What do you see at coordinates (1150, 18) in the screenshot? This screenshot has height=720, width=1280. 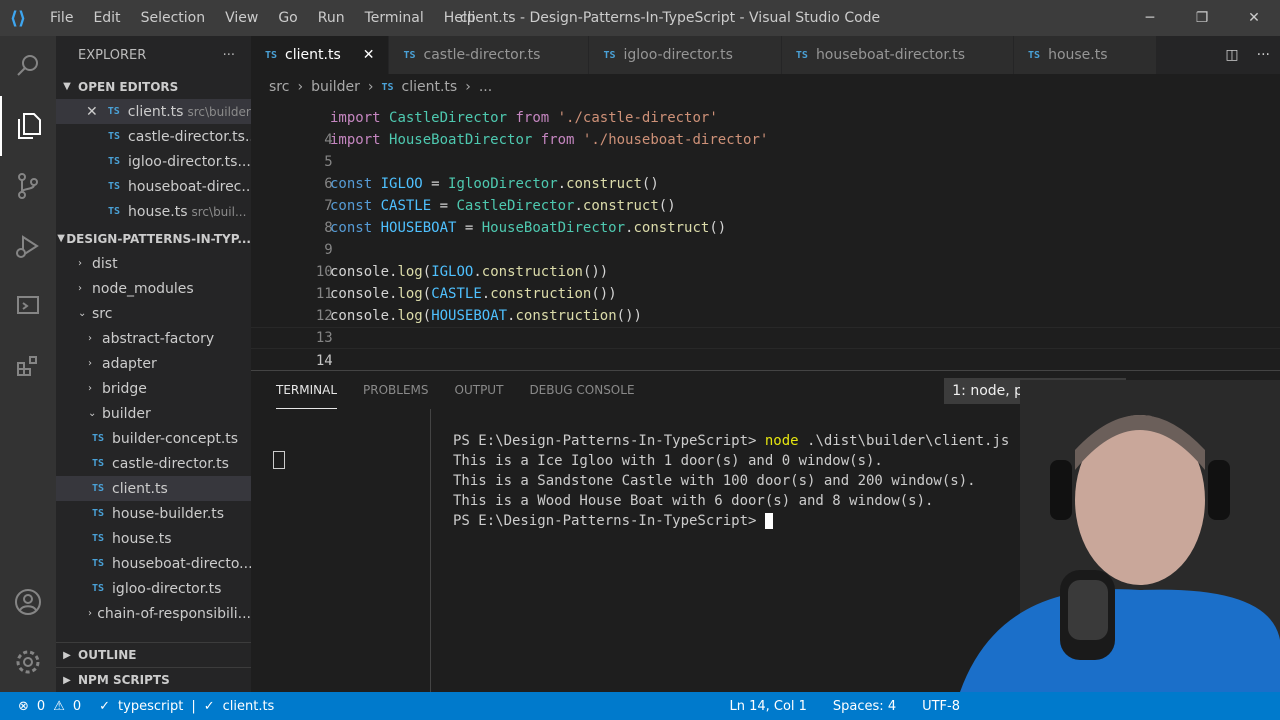 I see `minimize-icon: ─` at bounding box center [1150, 18].